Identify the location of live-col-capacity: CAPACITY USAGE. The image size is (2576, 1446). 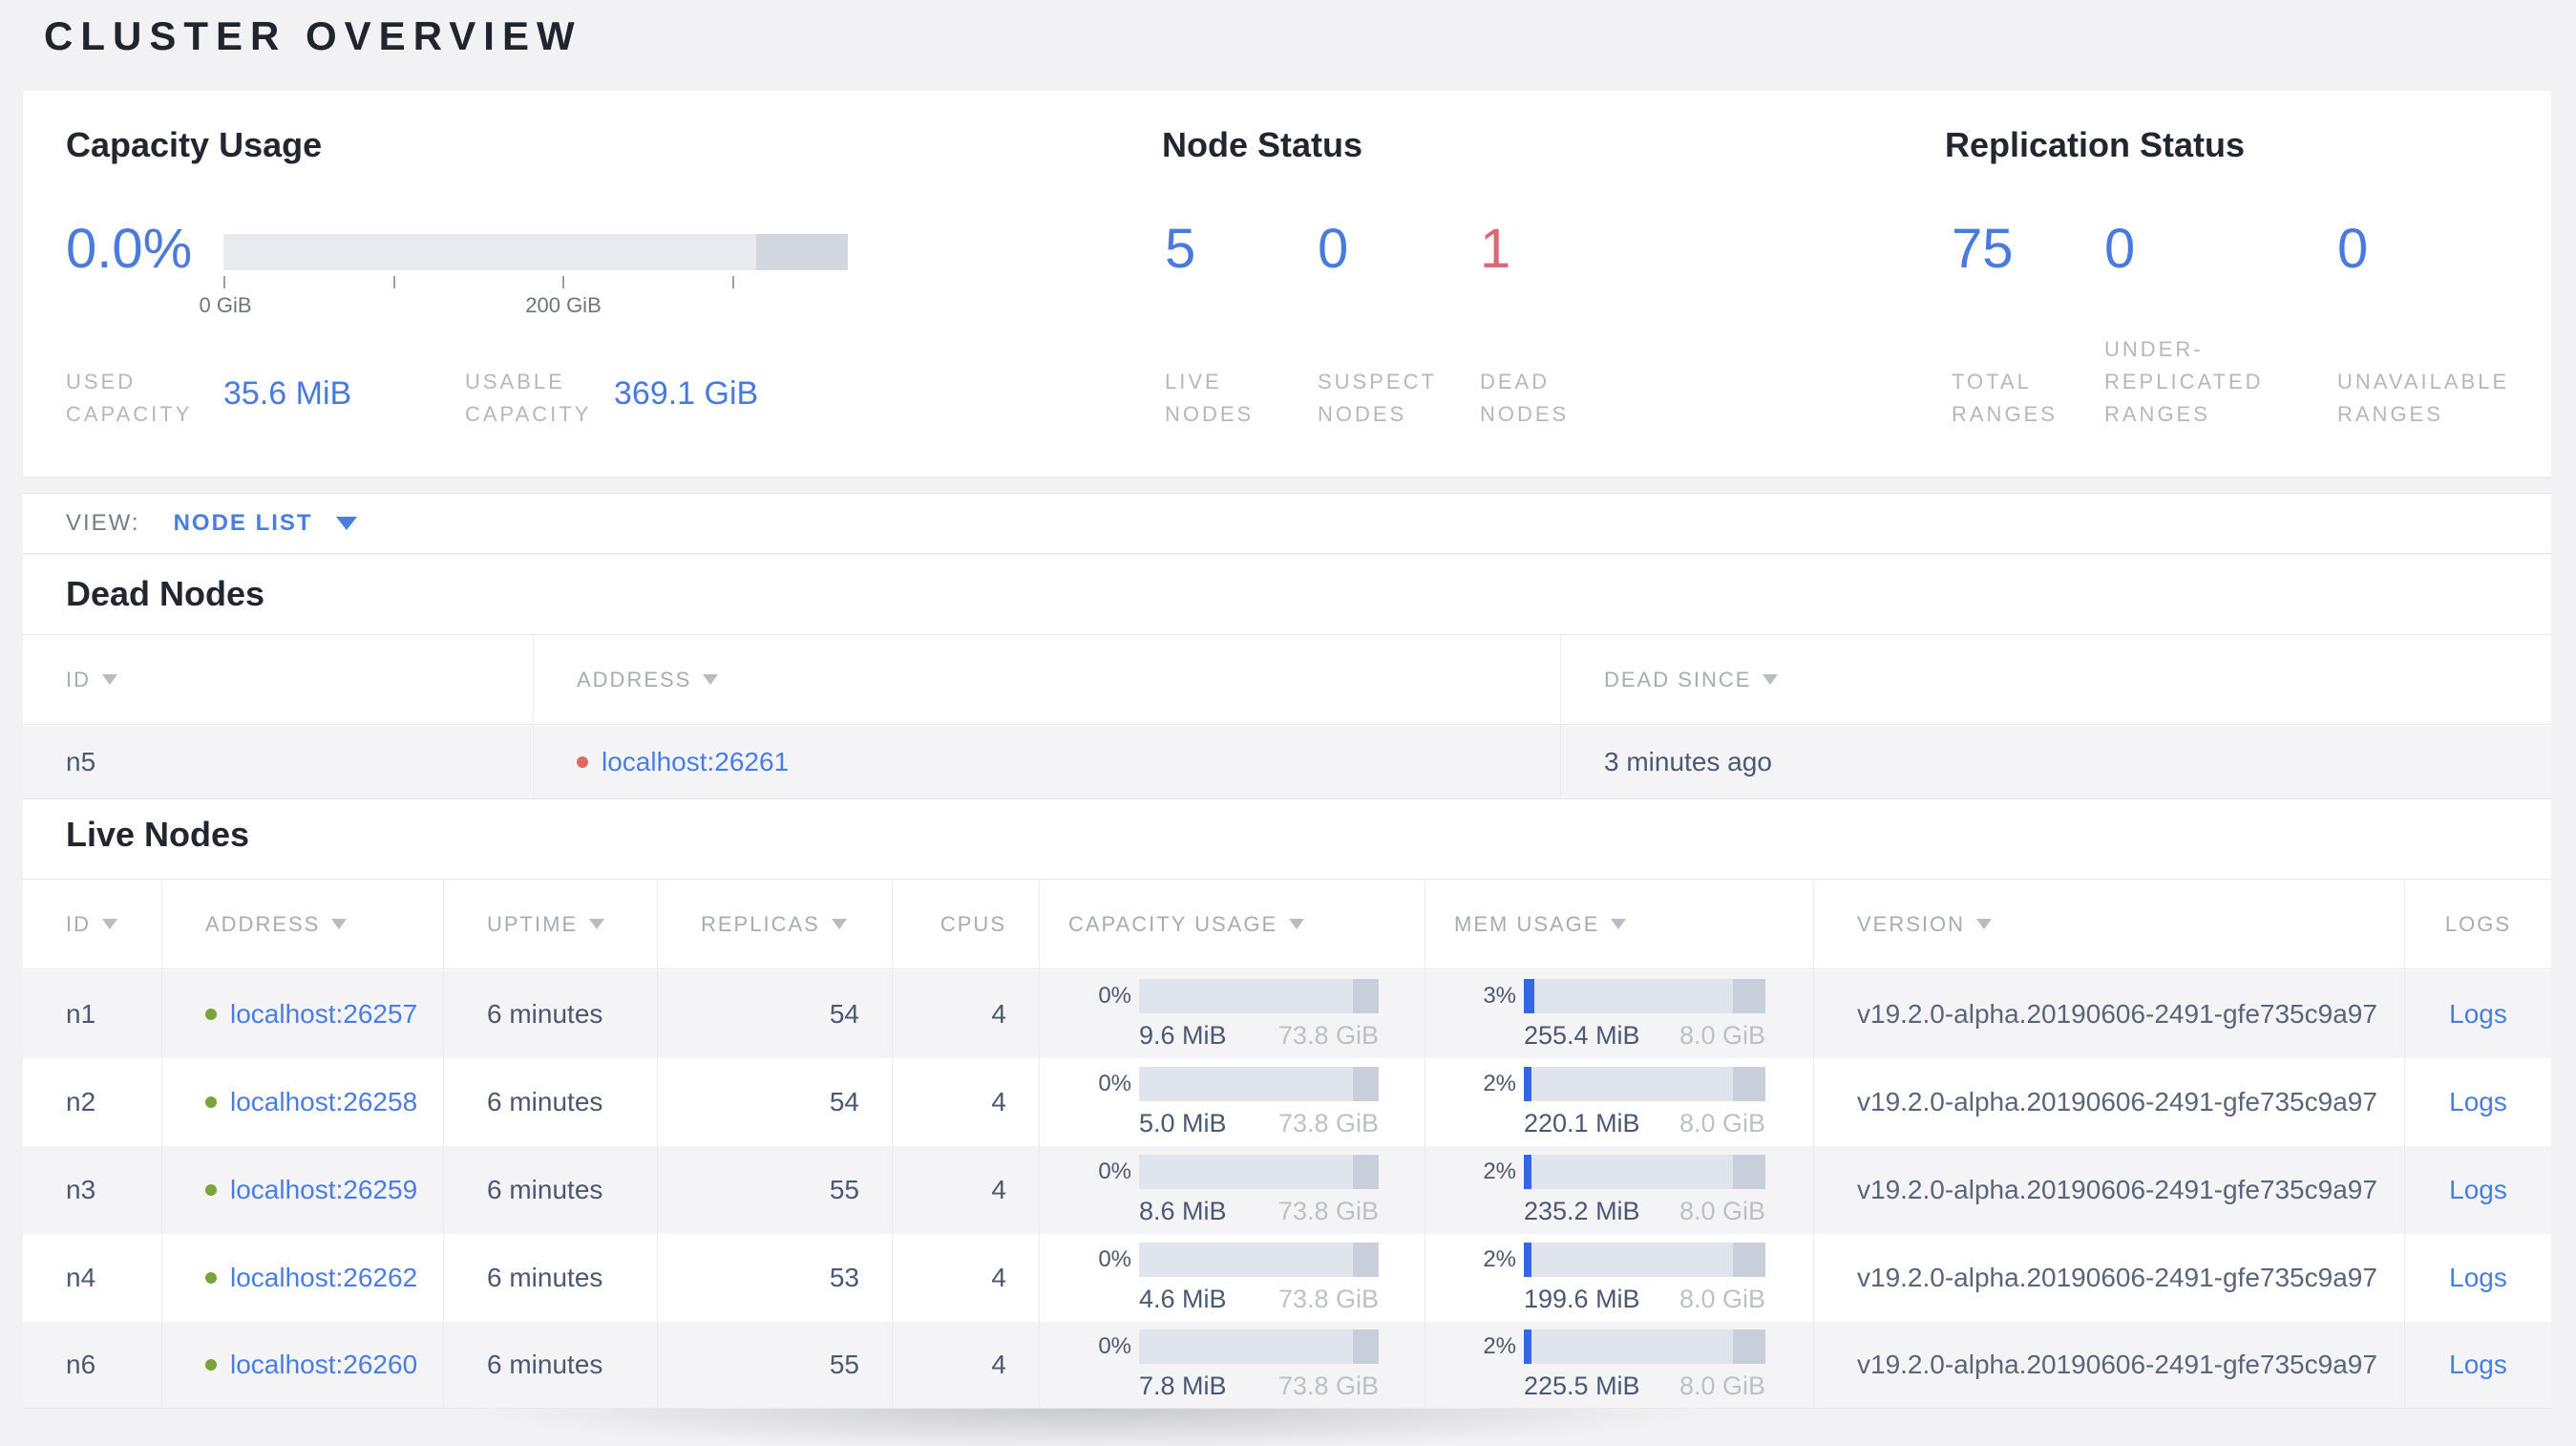
(1232, 924).